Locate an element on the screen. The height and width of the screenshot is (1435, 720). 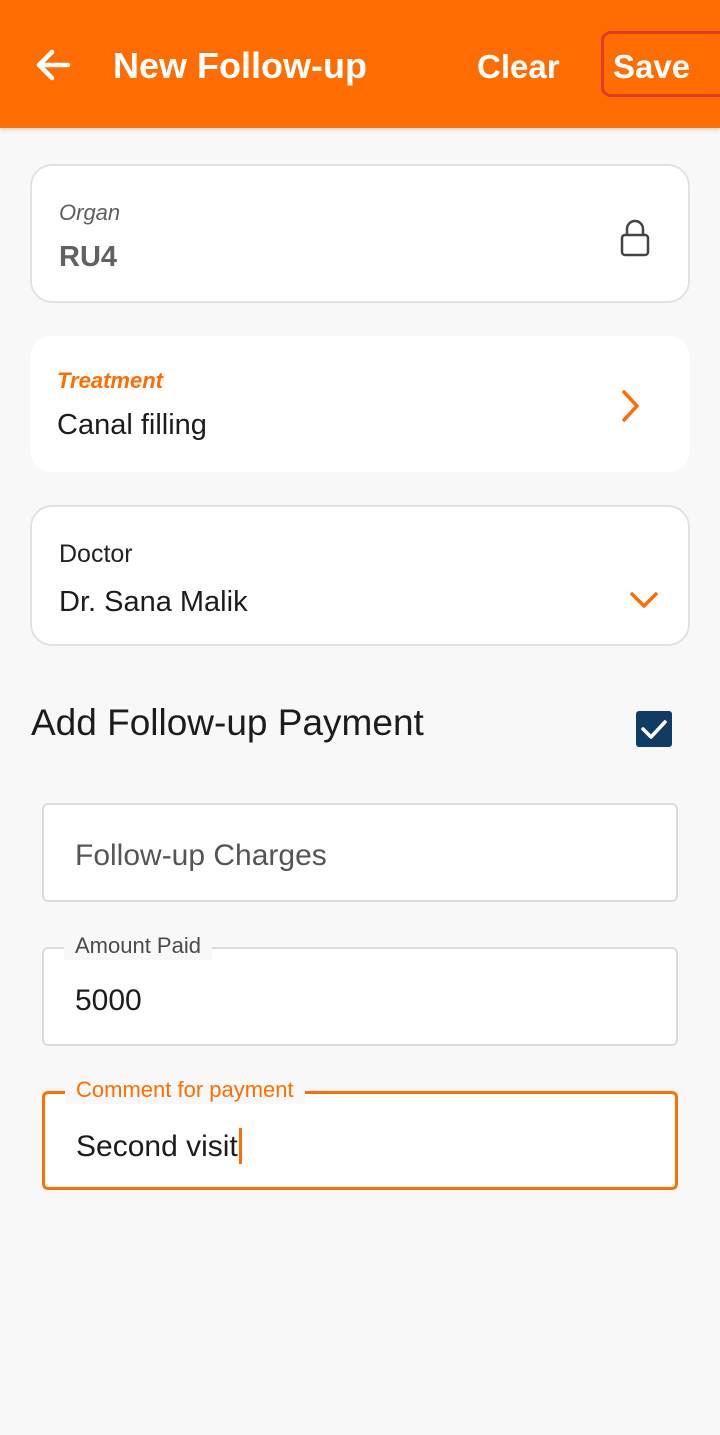
follow-up-payment-checkbox is located at coordinates (654, 729).